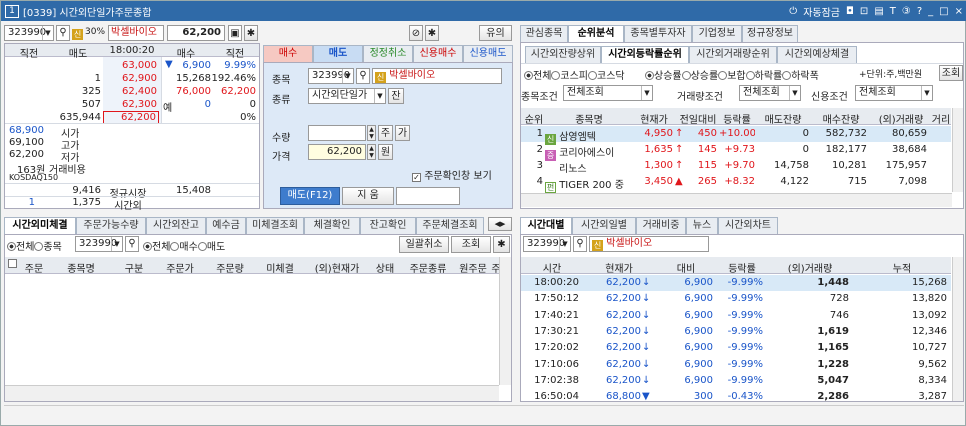 The image size is (966, 426). Describe the element at coordinates (338, 53) in the screenshot. I see `tab-sell: 매도` at that location.